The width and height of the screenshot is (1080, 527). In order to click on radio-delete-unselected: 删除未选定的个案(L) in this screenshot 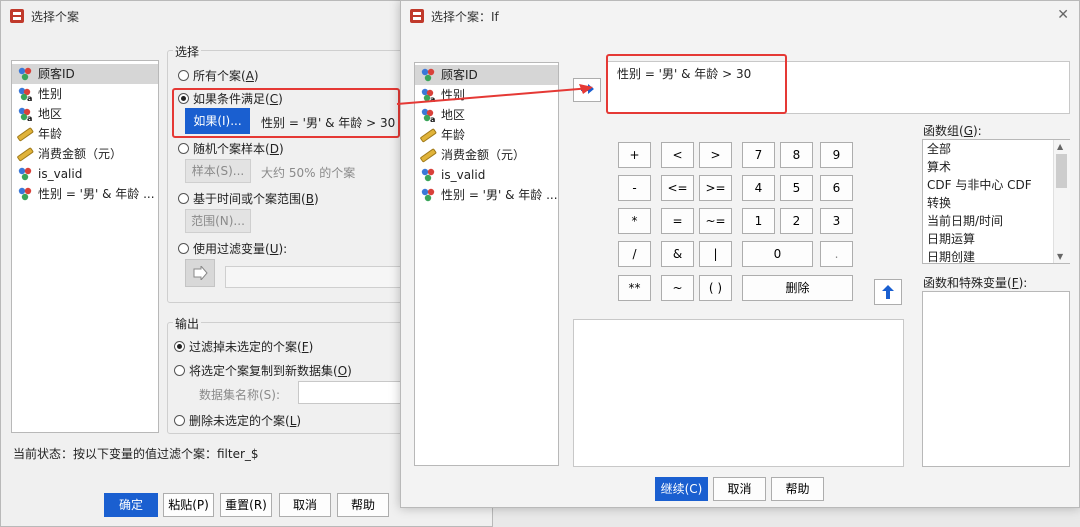, I will do `click(237, 420)`.